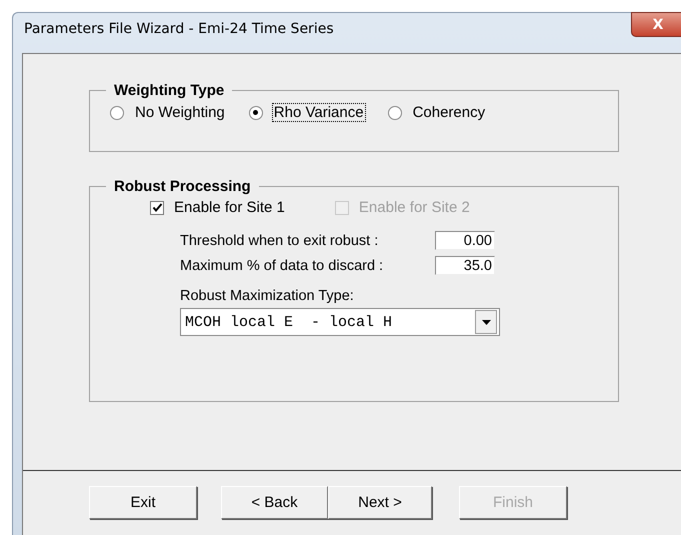 Image resolution: width=681 pixels, height=535 pixels. What do you see at coordinates (319, 112) in the screenshot?
I see `radio-label: Rho Variance` at bounding box center [319, 112].